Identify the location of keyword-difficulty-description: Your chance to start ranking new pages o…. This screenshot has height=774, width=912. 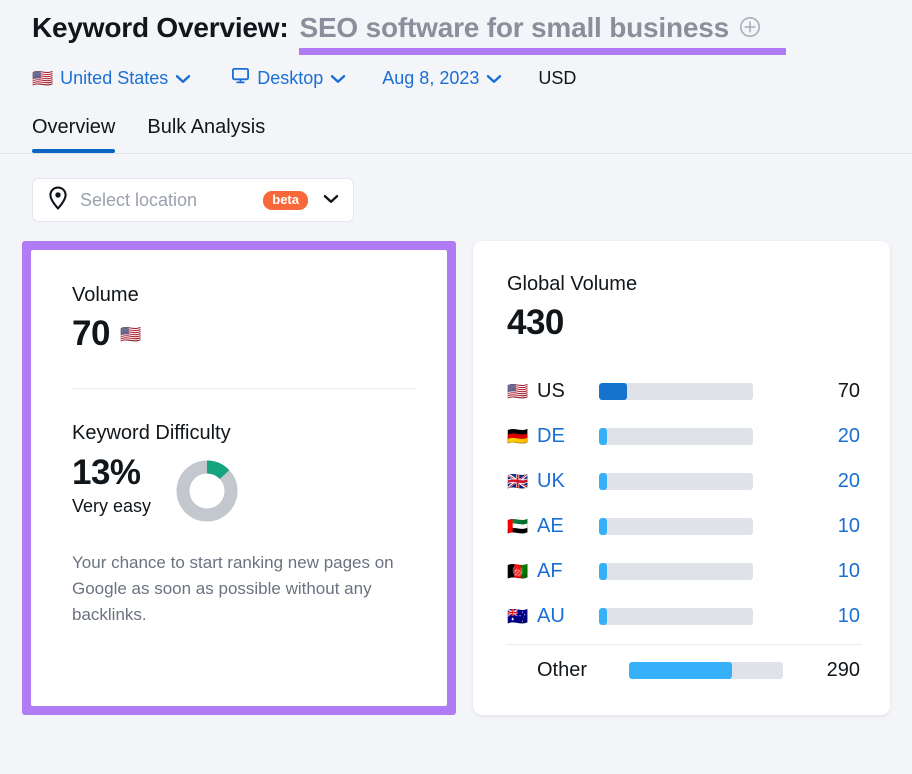
(233, 589).